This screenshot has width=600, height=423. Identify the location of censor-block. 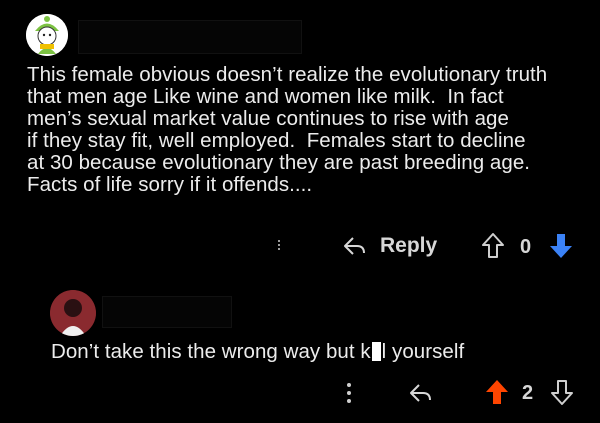
(376, 351).